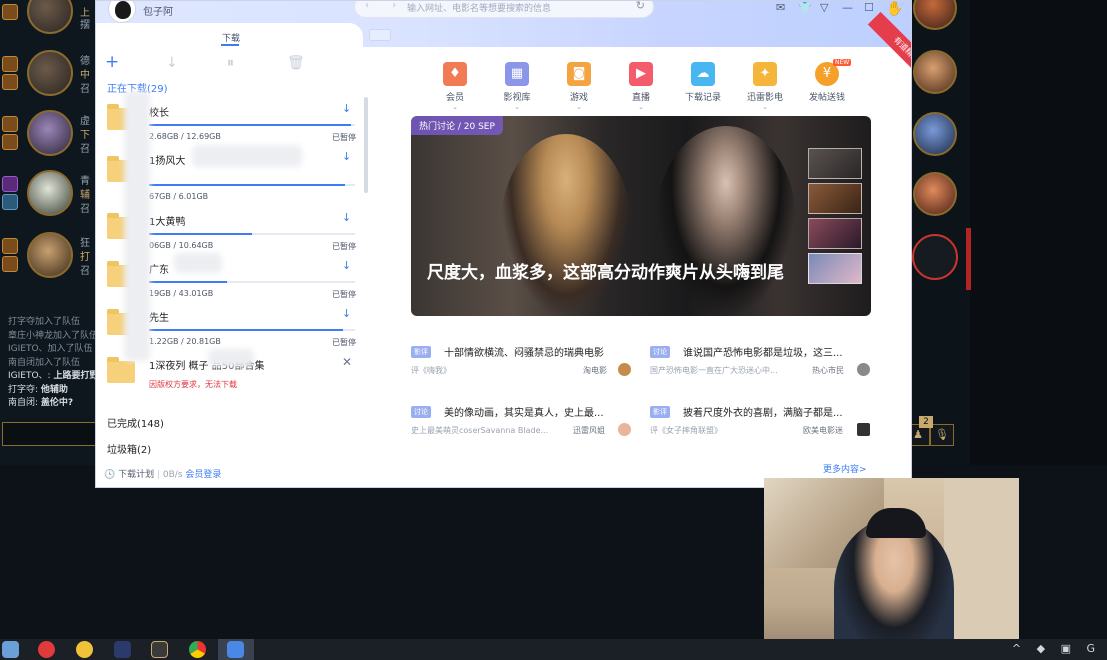 The image size is (1107, 660). What do you see at coordinates (85, 89) in the screenshot?
I see `slot-sub: 召` at bounding box center [85, 89].